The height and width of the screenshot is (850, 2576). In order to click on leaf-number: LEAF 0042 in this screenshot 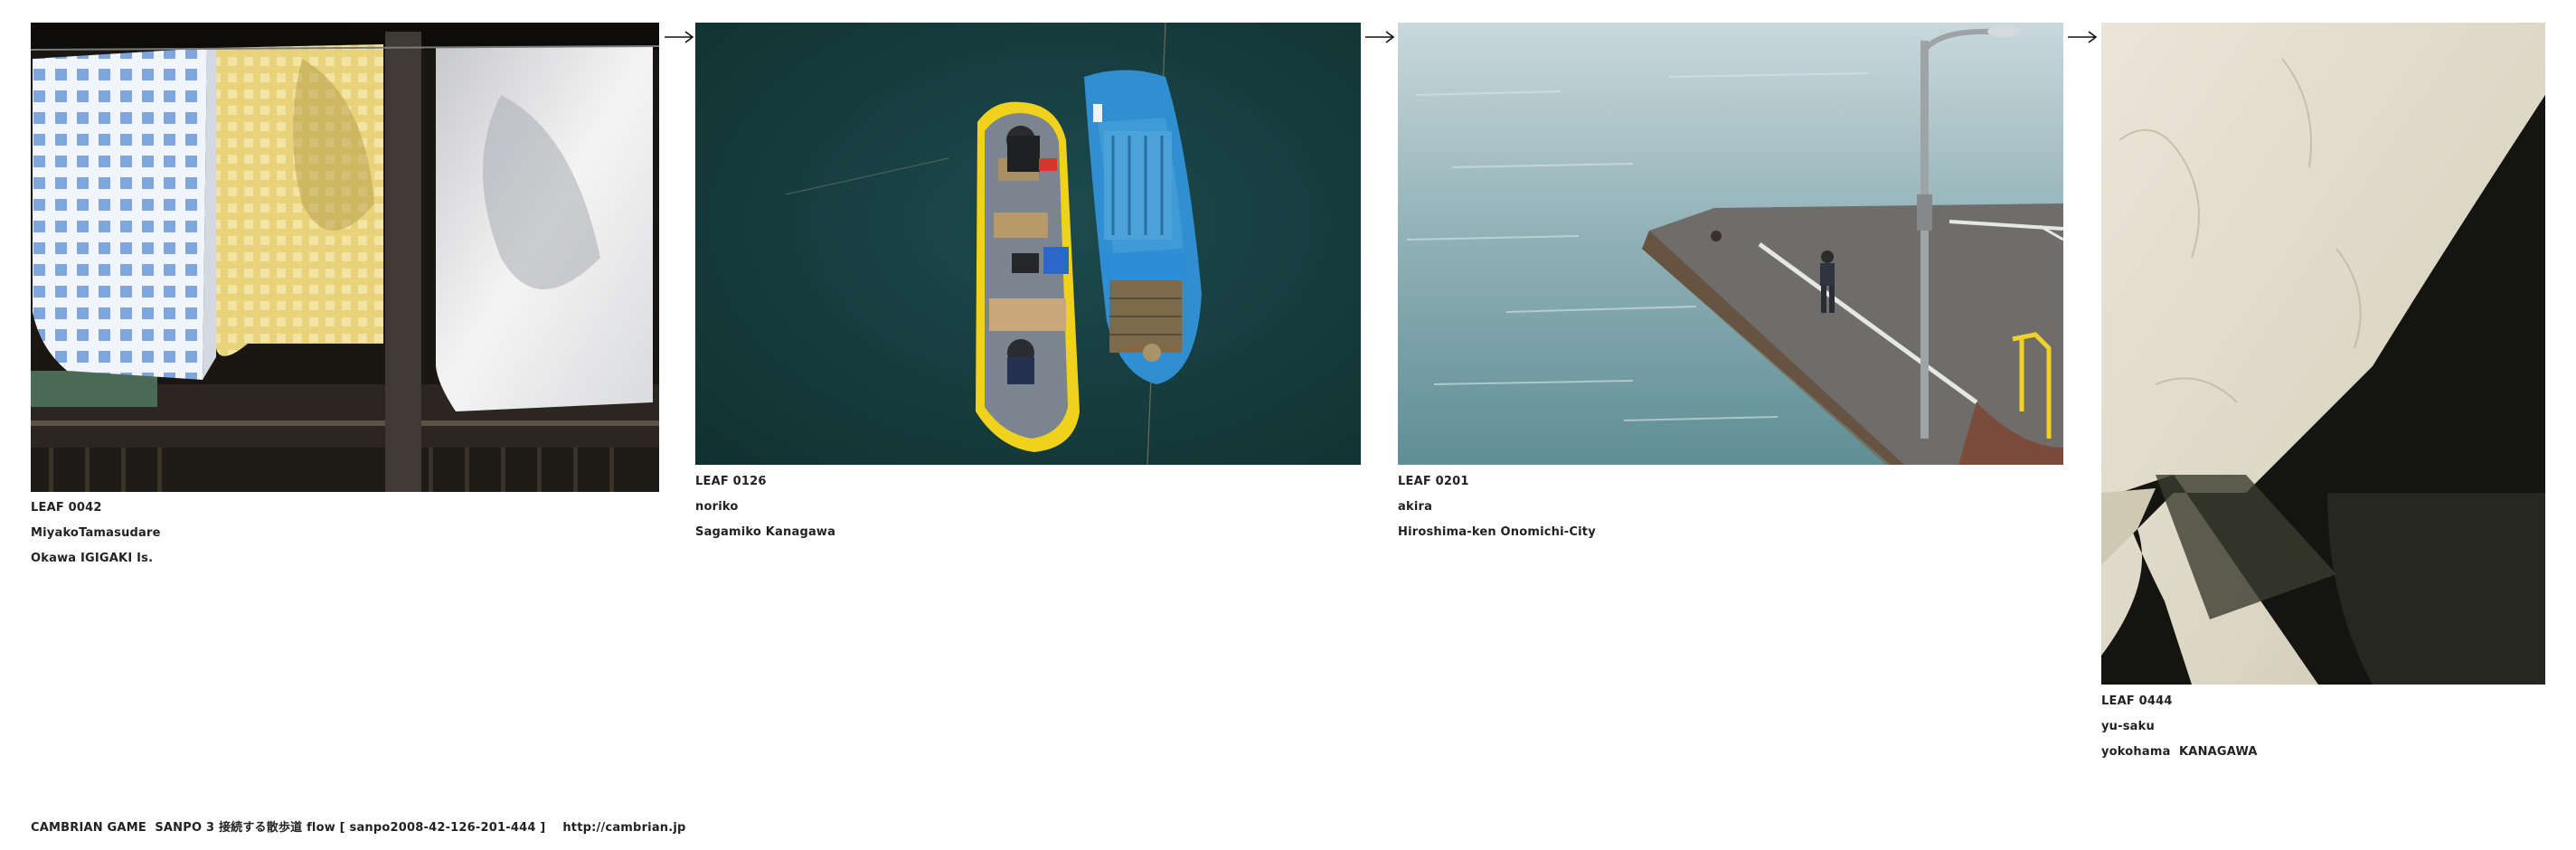, I will do `click(96, 509)`.